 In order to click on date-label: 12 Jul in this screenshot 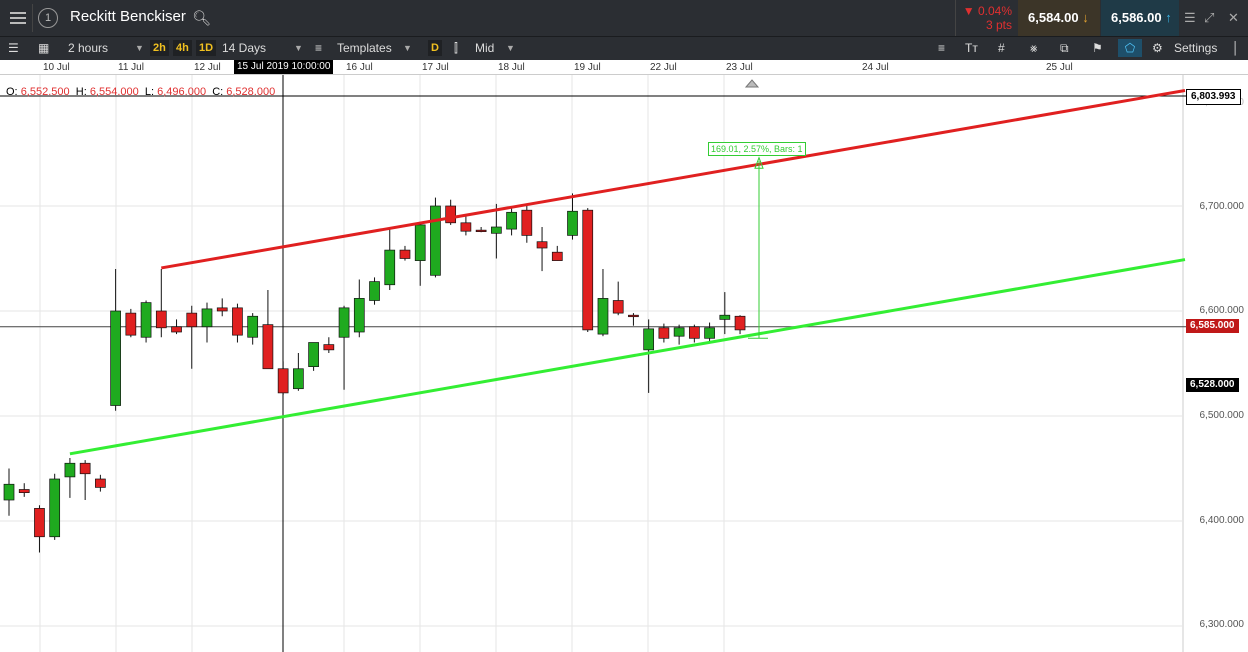, I will do `click(207, 67)`.